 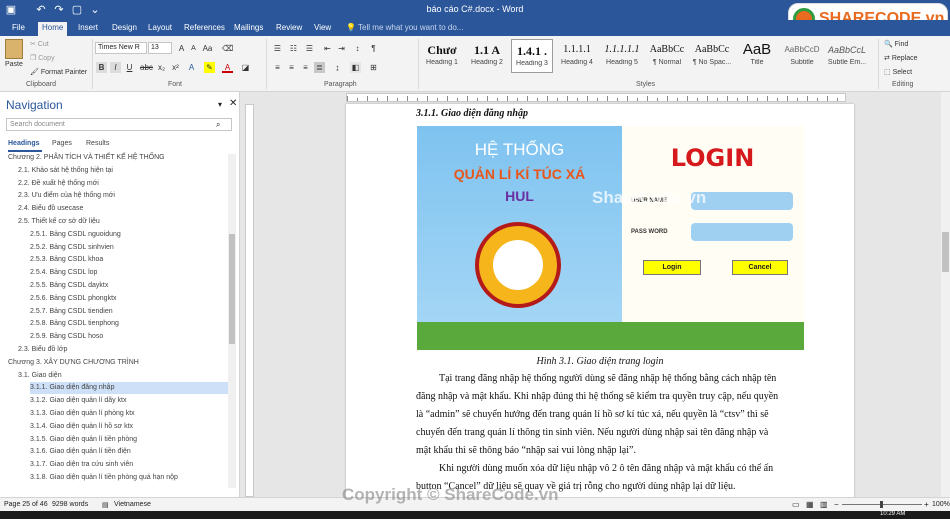 What do you see at coordinates (118, 184) in the screenshot?
I see `nav-heading-item: 2.2. Đề xuất hệ thống mới` at bounding box center [118, 184].